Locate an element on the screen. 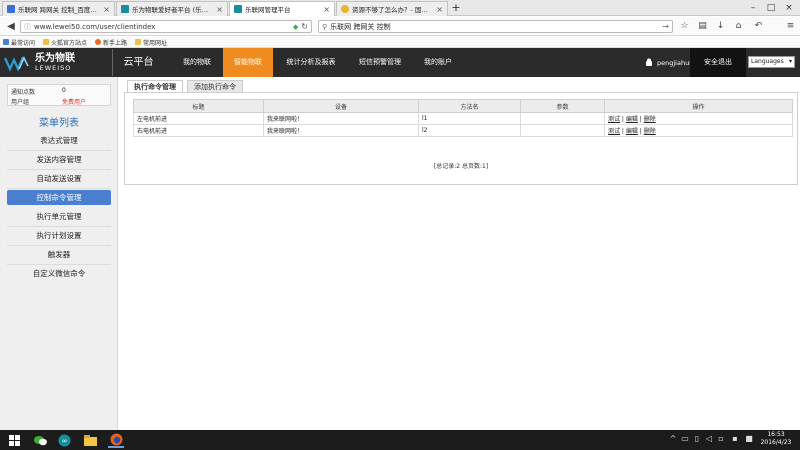  cell-title: 左电机前进 is located at coordinates (198, 118).